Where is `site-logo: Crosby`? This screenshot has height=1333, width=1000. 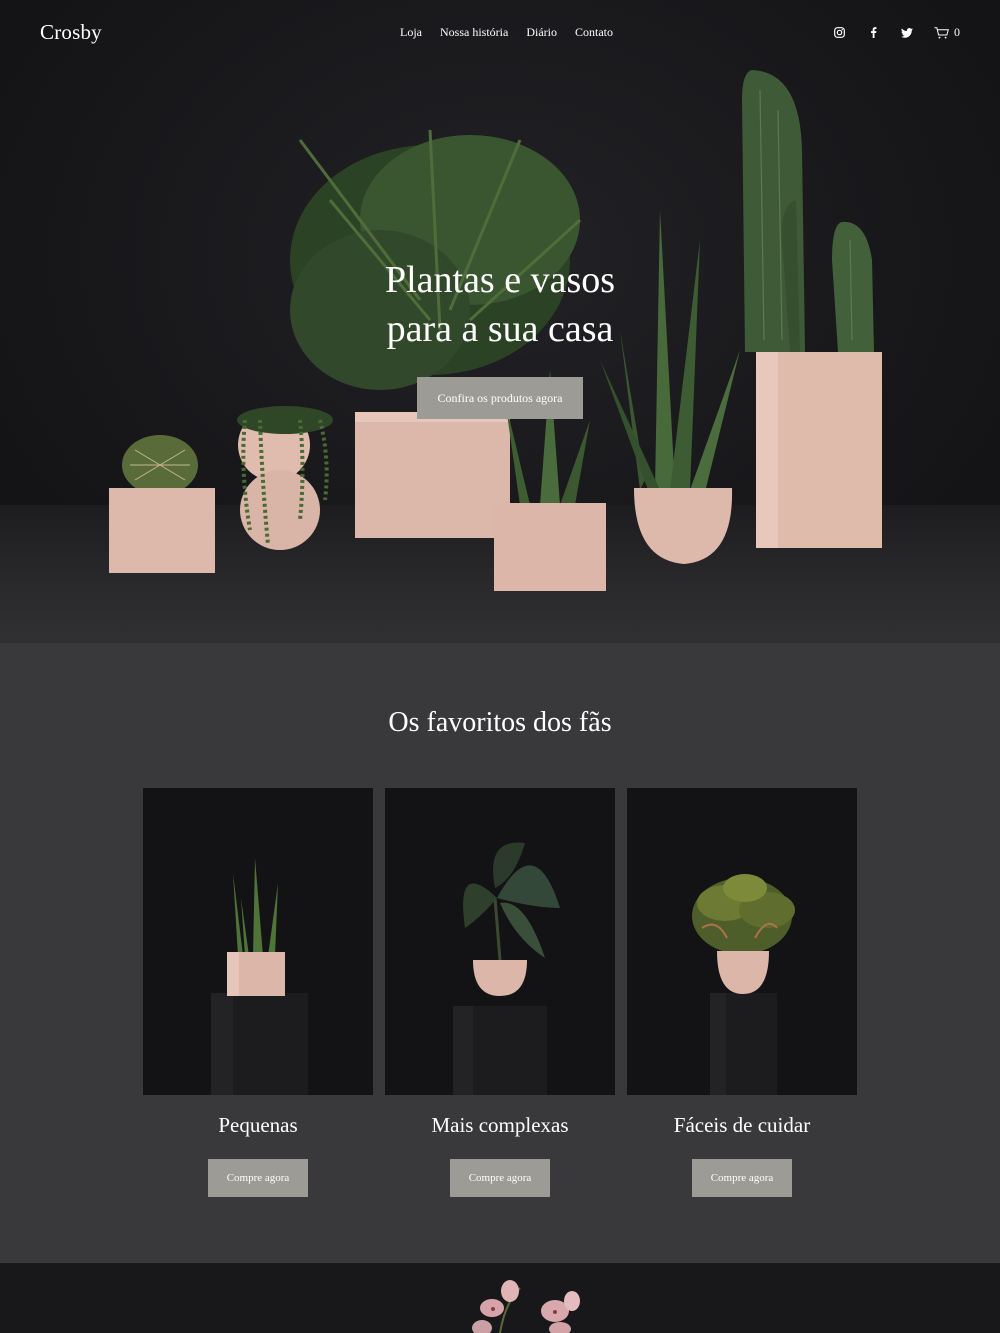
site-logo: Crosby is located at coordinates (71, 32).